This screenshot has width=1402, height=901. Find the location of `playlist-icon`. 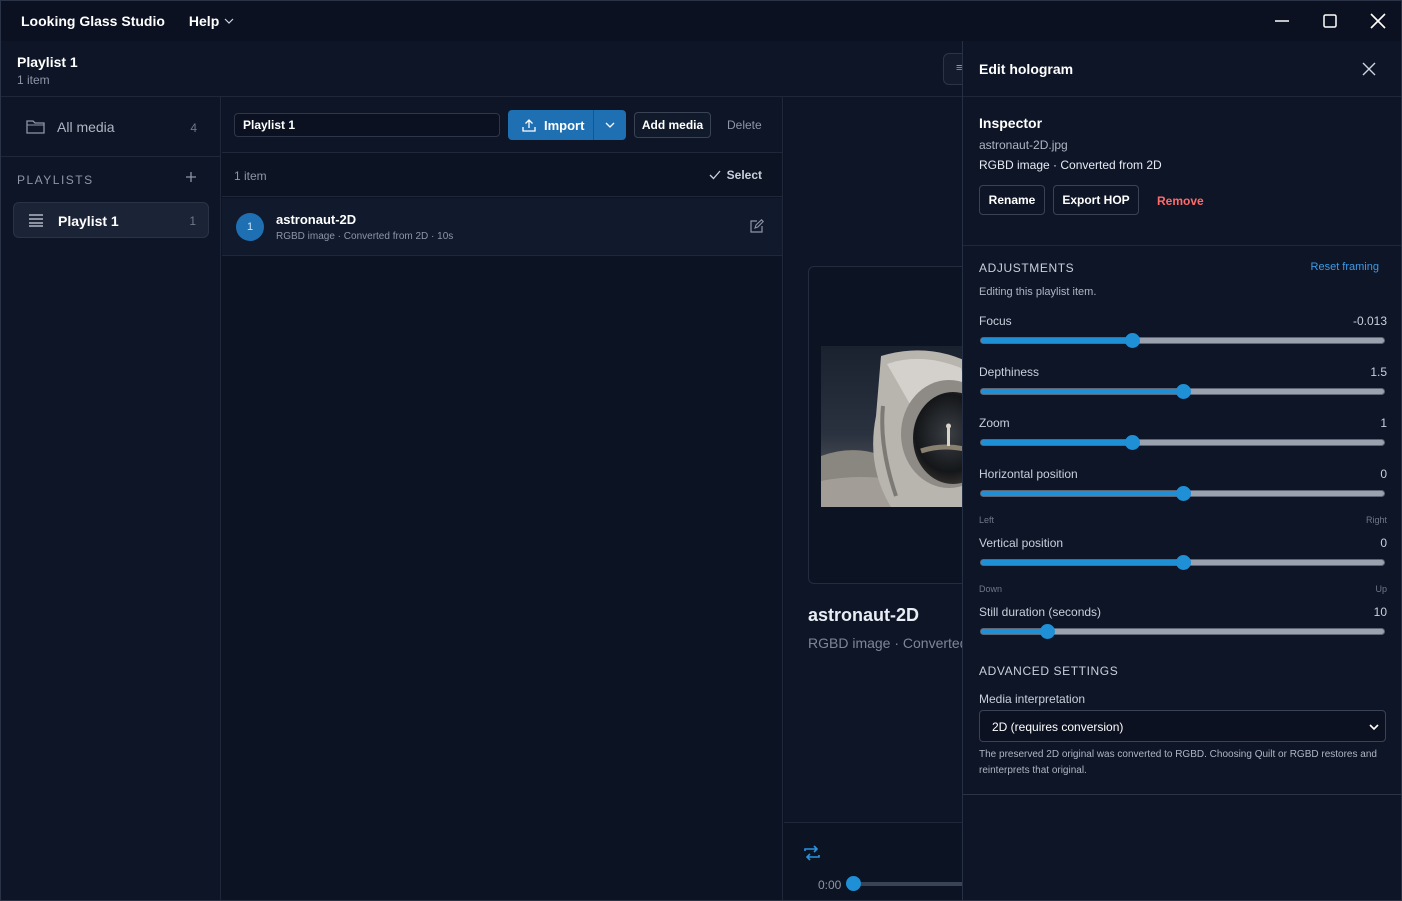

playlist-icon is located at coordinates (36, 220).